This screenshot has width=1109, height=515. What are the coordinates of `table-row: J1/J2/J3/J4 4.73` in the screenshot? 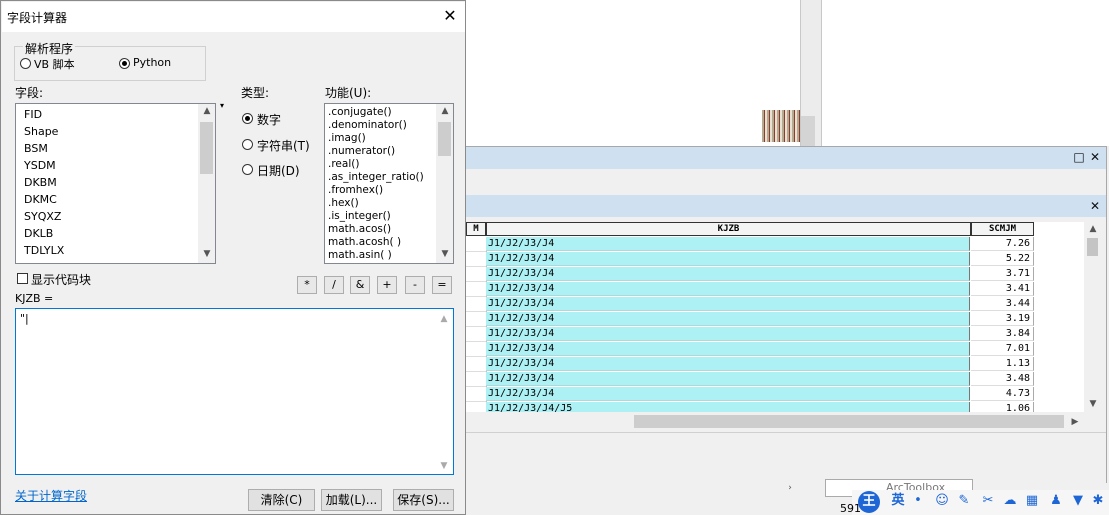 It's located at (750, 394).